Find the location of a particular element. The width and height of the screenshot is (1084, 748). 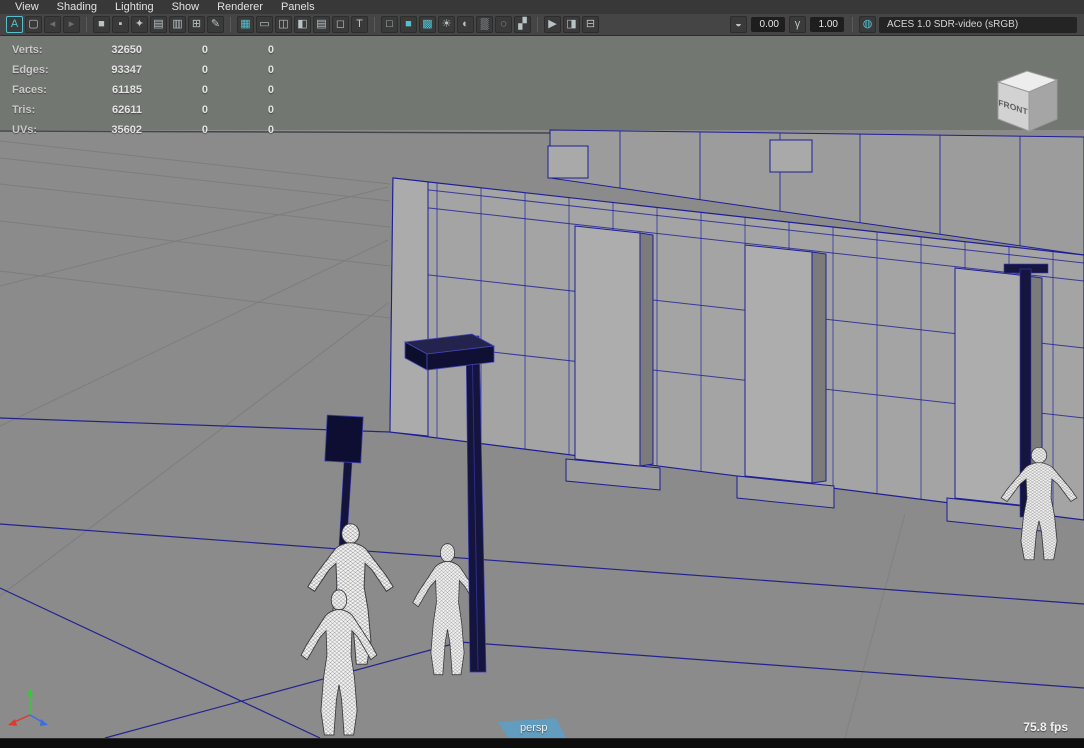

anti-alias-icon: ▞ is located at coordinates (522, 24).